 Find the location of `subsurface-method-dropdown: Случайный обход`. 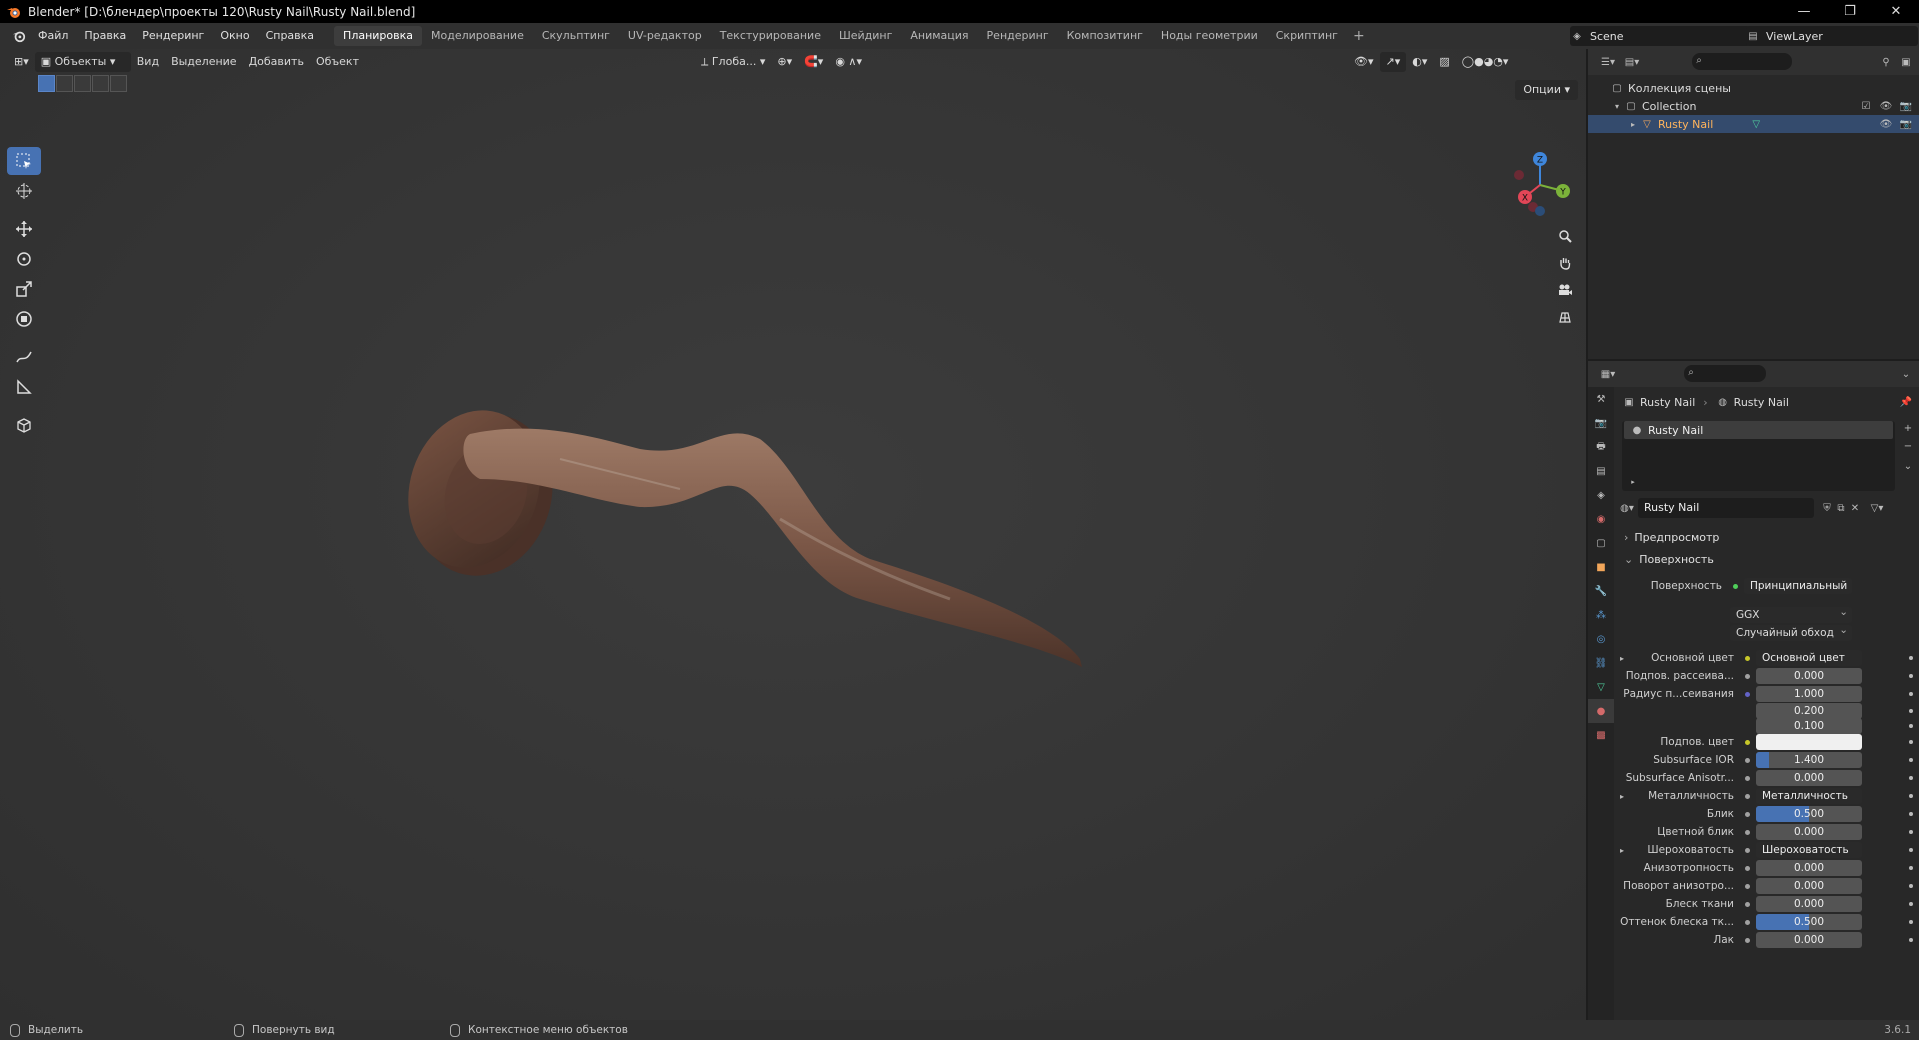

subsurface-method-dropdown: Случайный обход is located at coordinates (1791, 631).